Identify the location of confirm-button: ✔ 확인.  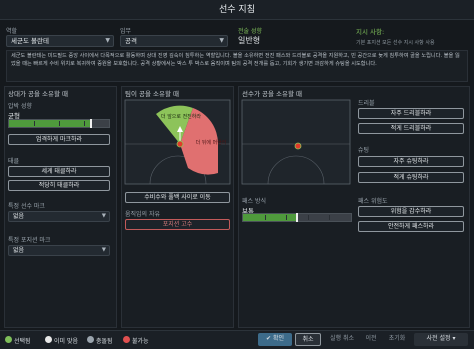
(275, 339).